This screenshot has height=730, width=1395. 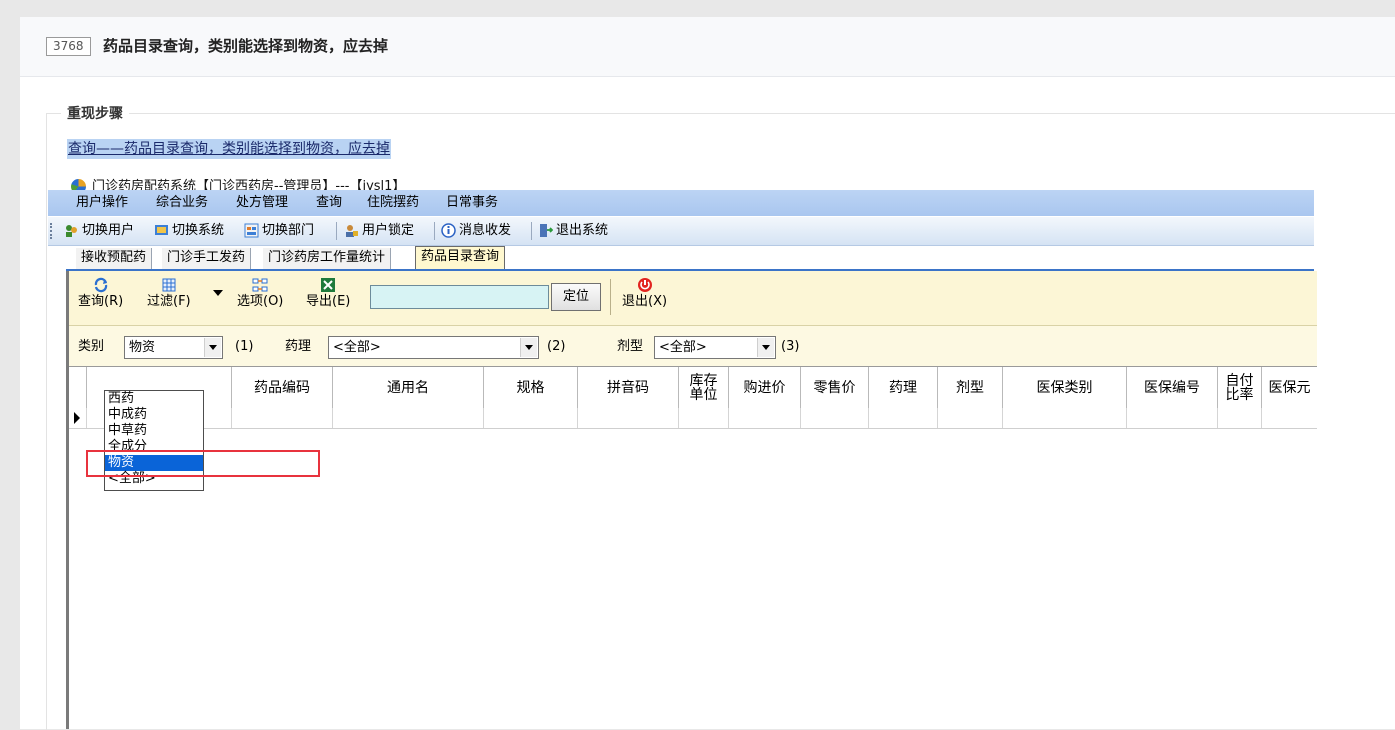 What do you see at coordinates (91, 346) in the screenshot?
I see `category-label: 类别` at bounding box center [91, 346].